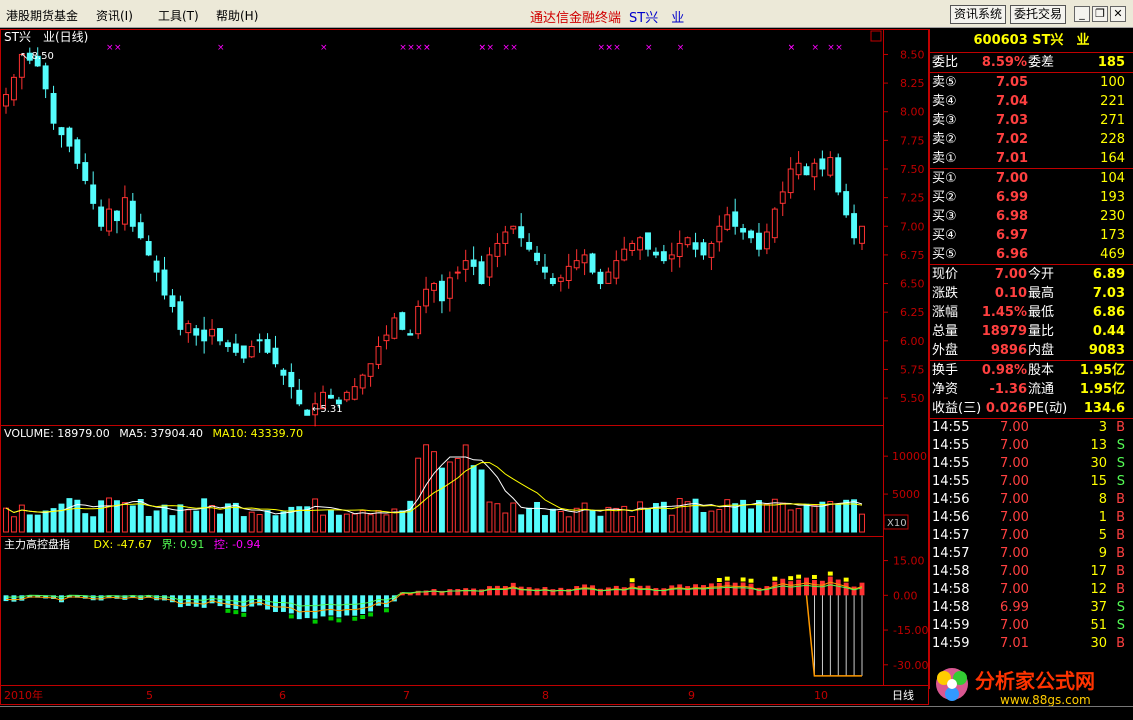 The width and height of the screenshot is (1133, 720). Describe the element at coordinates (1104, 408) in the screenshot. I see `fundamental-value-2: 134.6` at that location.